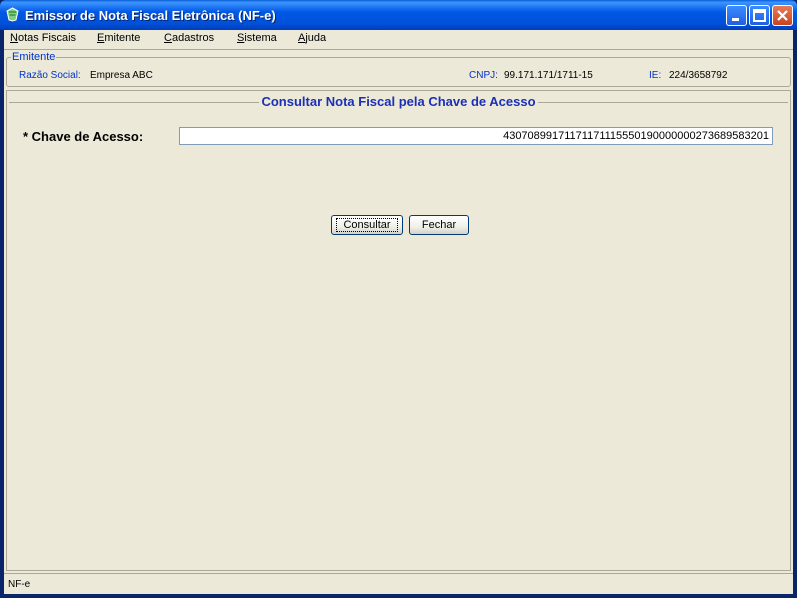 The image size is (797, 598). What do you see at coordinates (736, 15) in the screenshot?
I see `minimize-button` at bounding box center [736, 15].